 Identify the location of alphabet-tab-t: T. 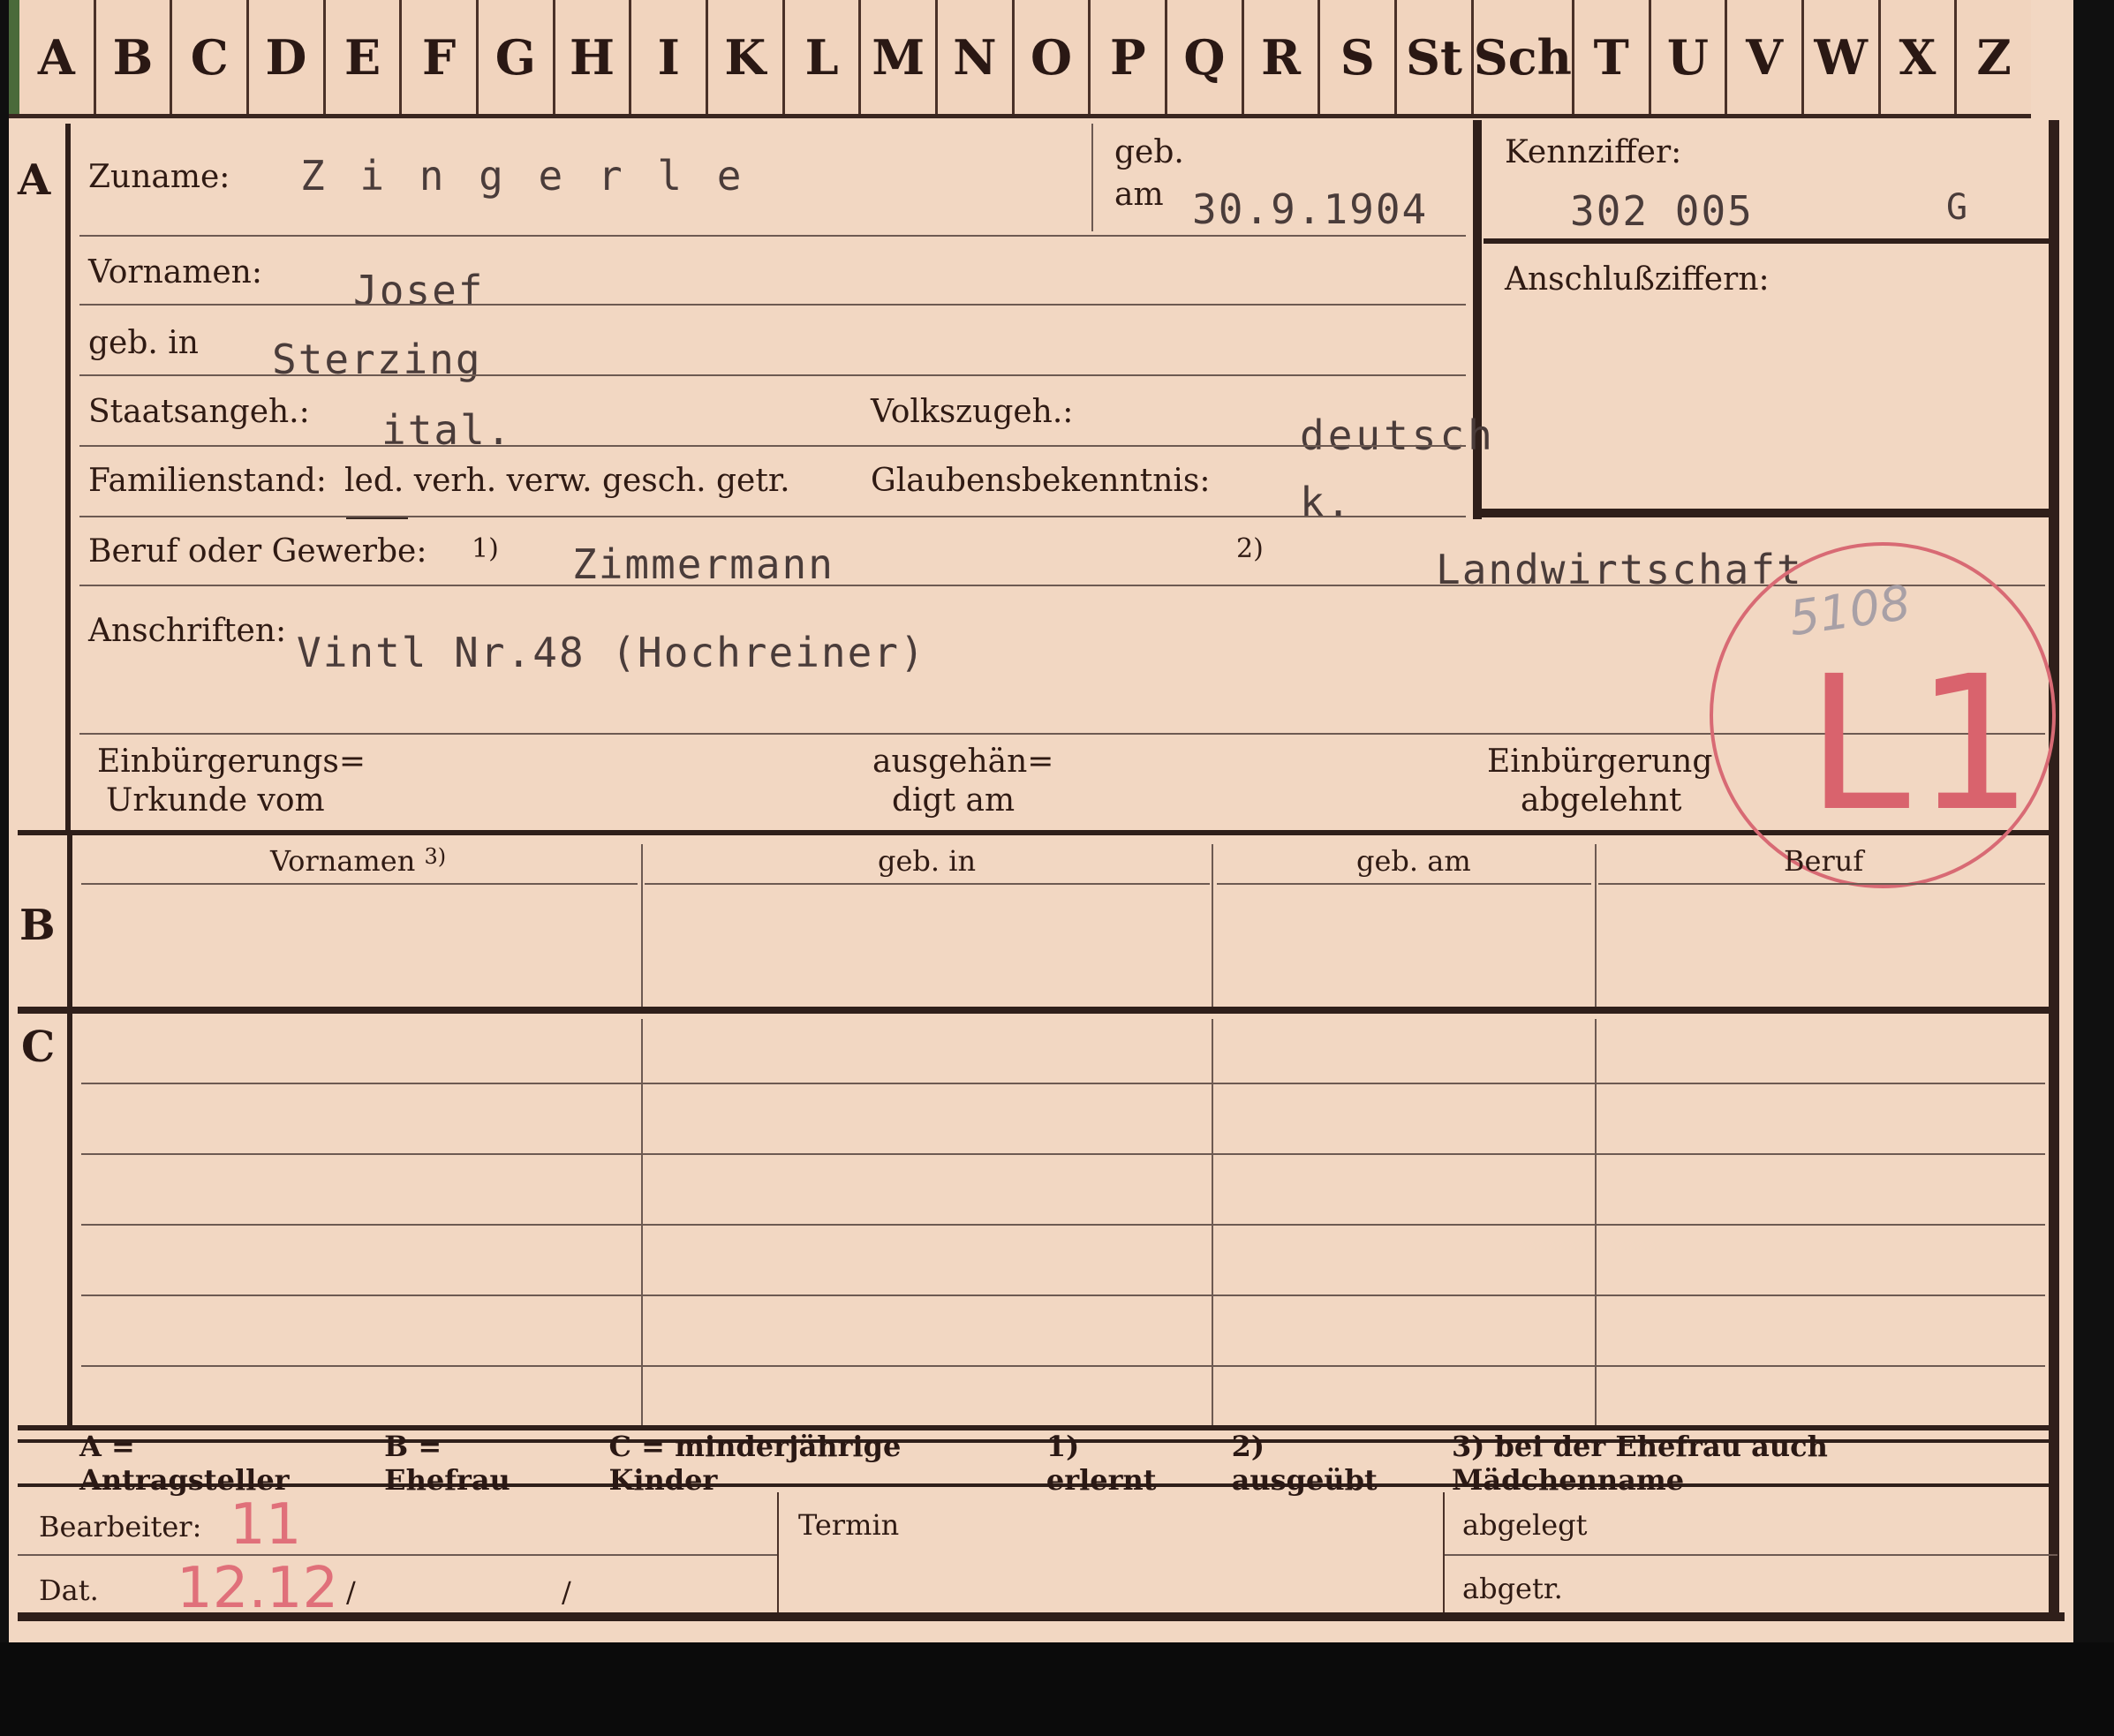
(1612, 57).